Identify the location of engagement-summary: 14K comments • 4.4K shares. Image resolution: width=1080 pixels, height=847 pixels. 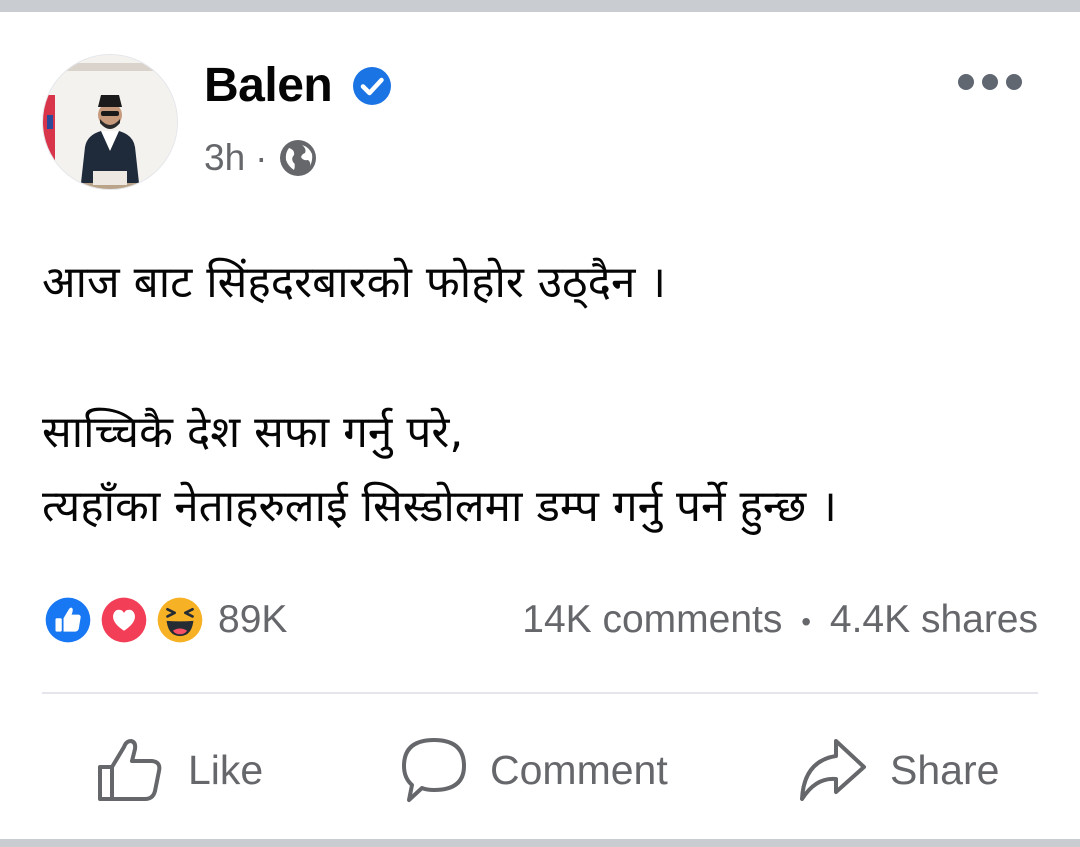
(780, 620).